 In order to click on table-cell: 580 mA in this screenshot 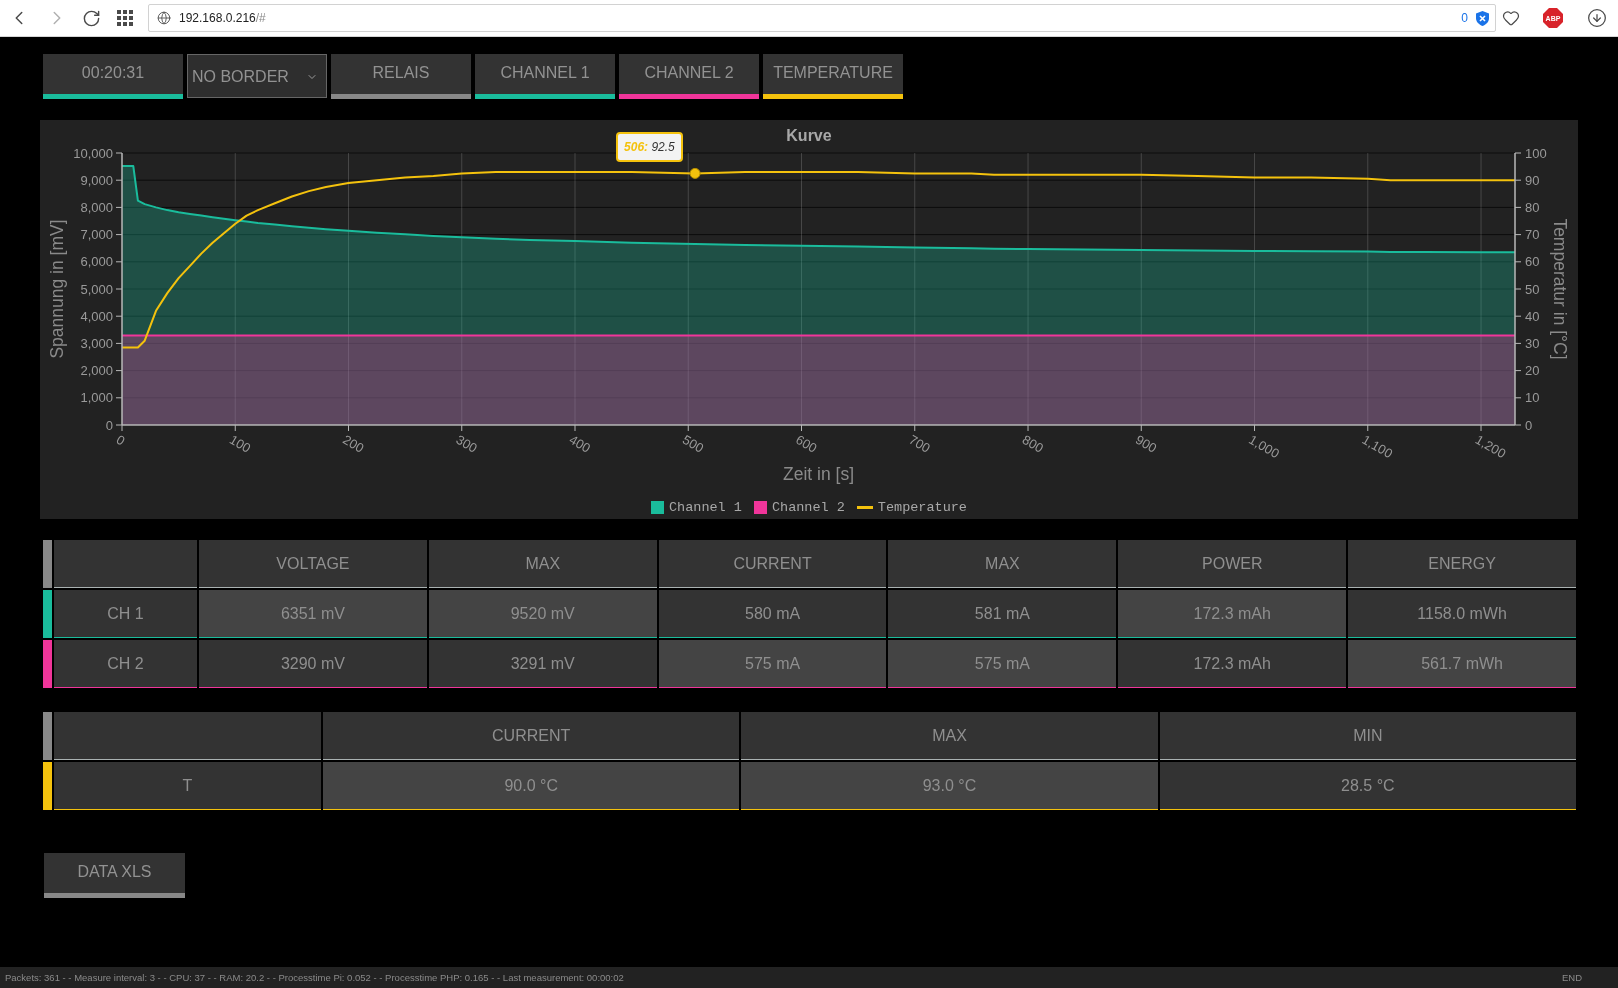, I will do `click(772, 614)`.